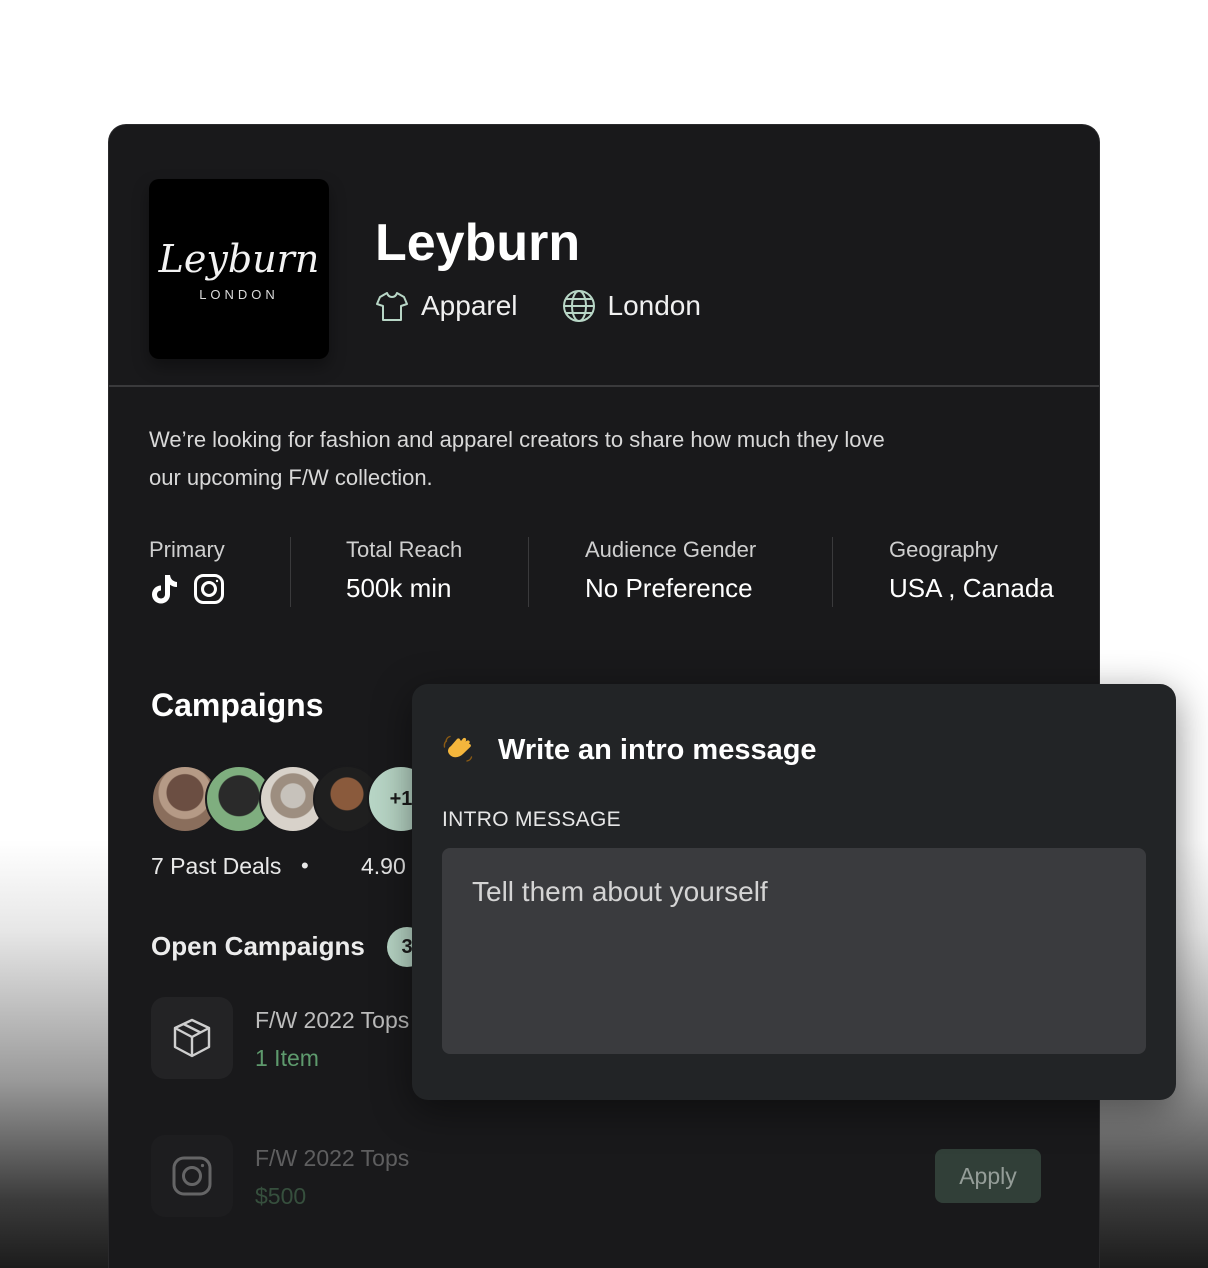  Describe the element at coordinates (478, 243) in the screenshot. I see `brand-title: Leyburn` at that location.